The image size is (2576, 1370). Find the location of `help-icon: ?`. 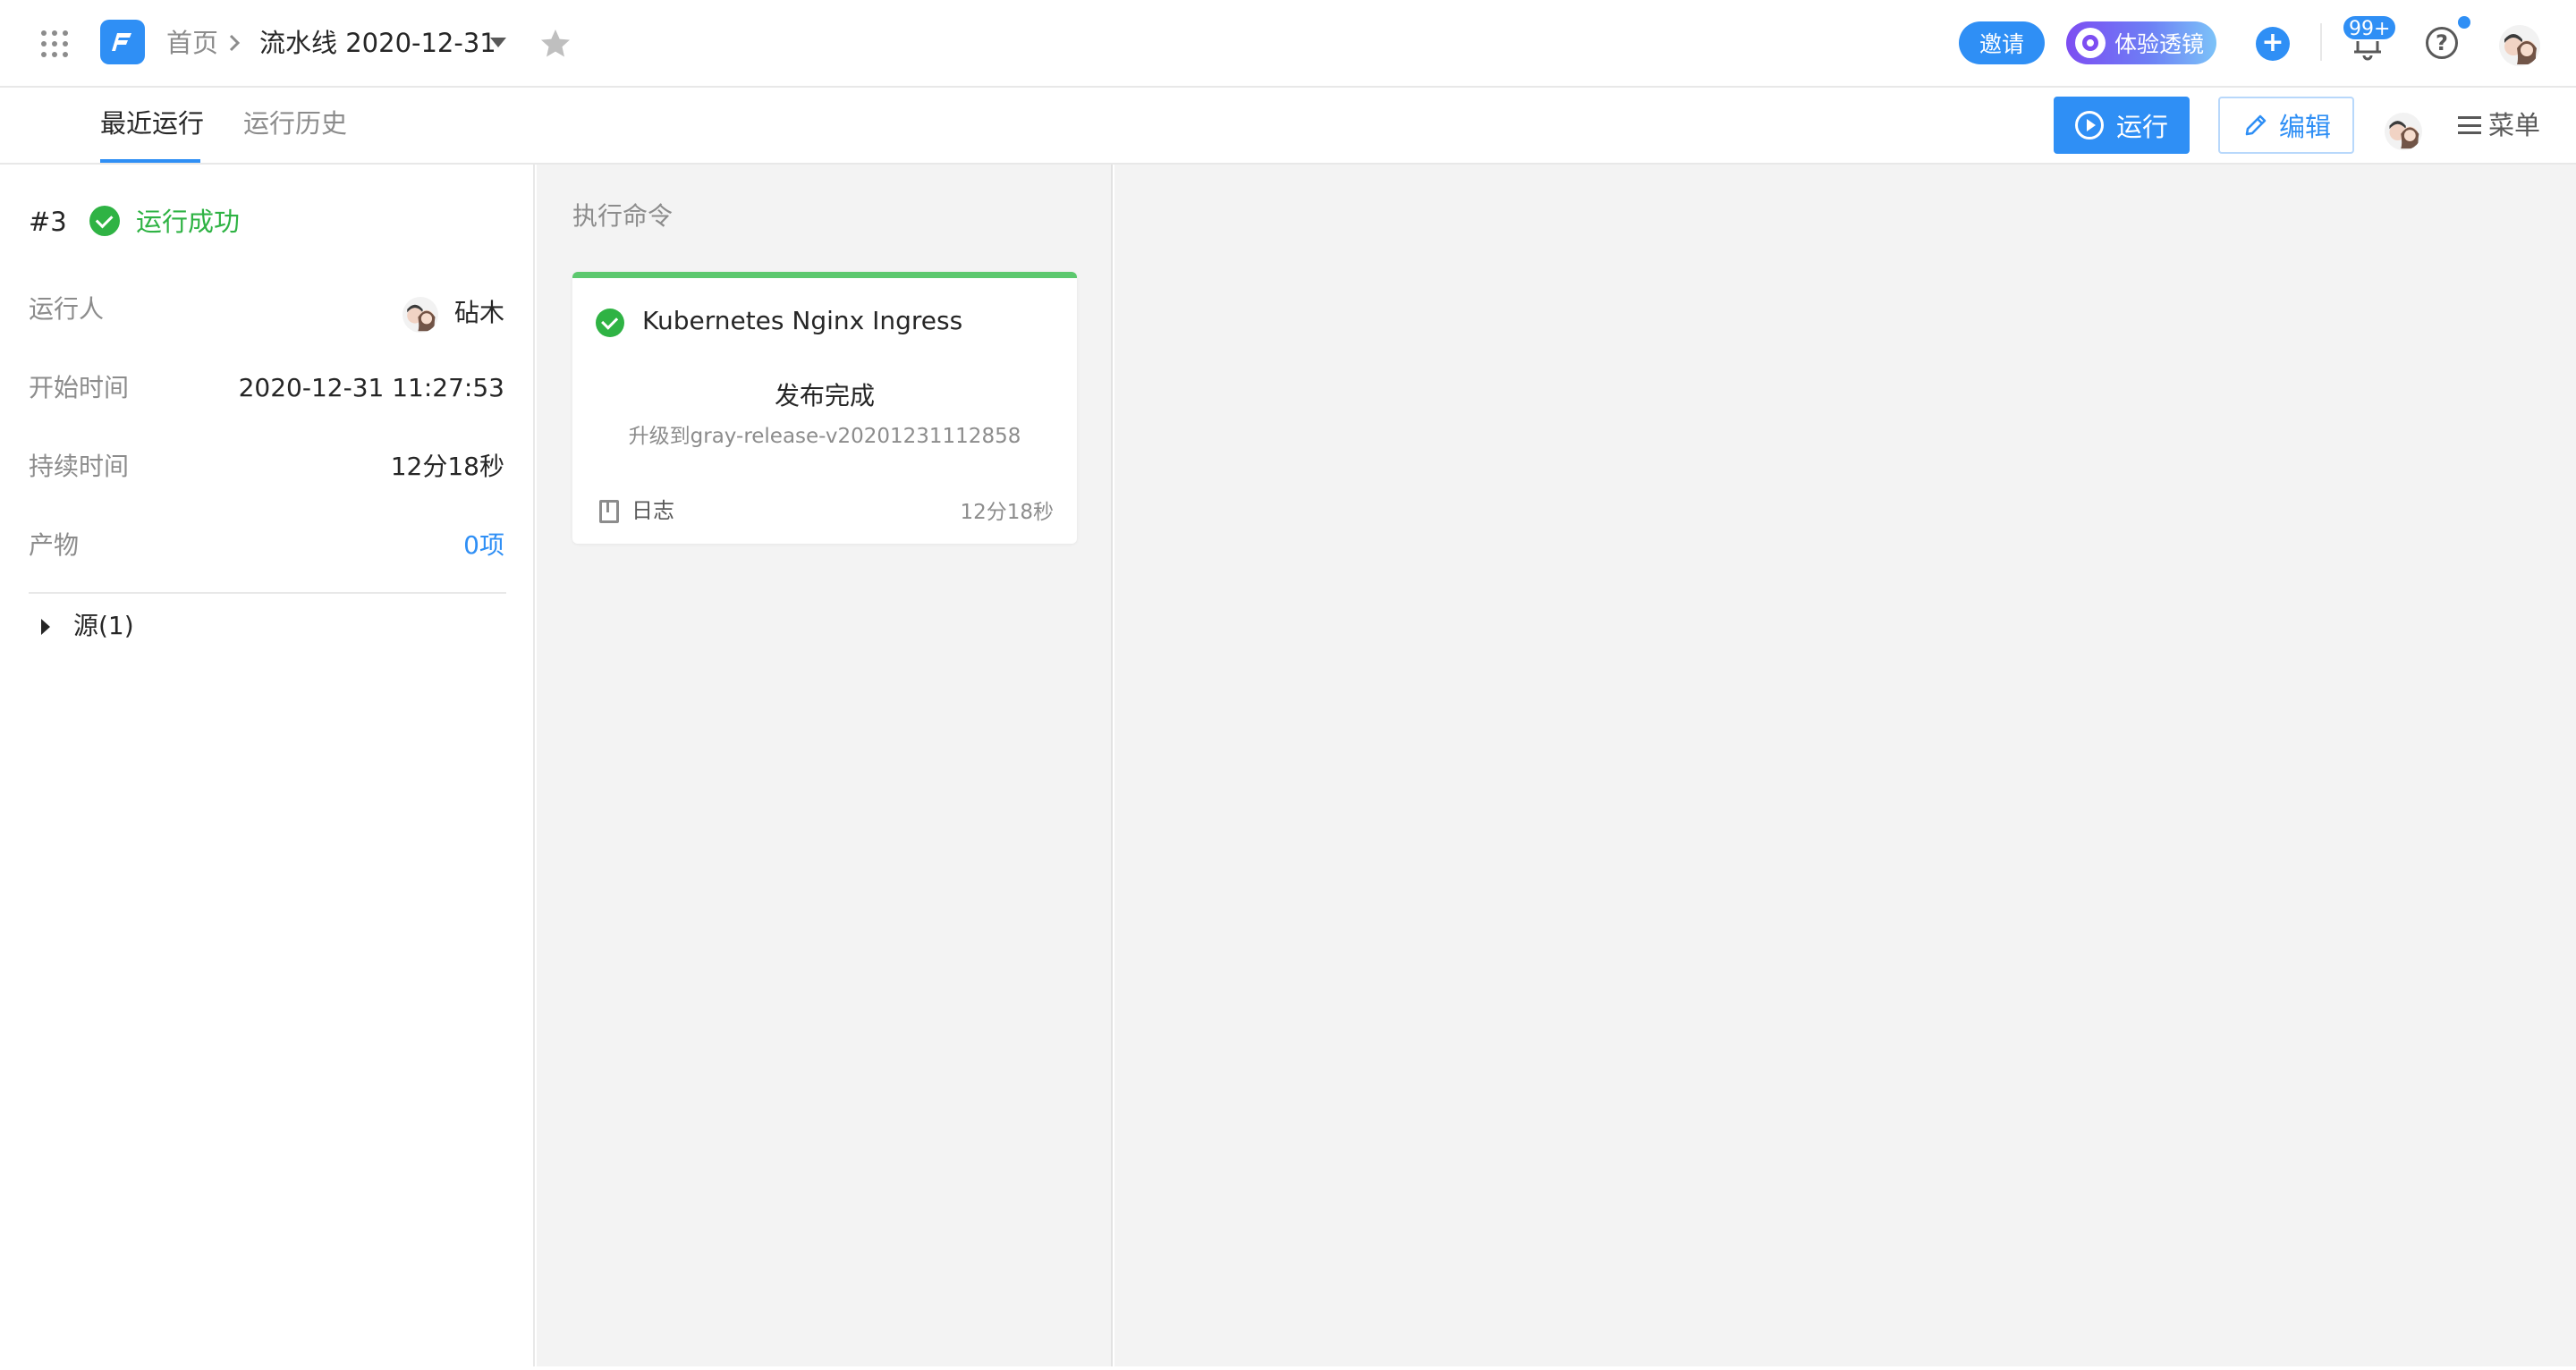

help-icon: ? is located at coordinates (2442, 43).